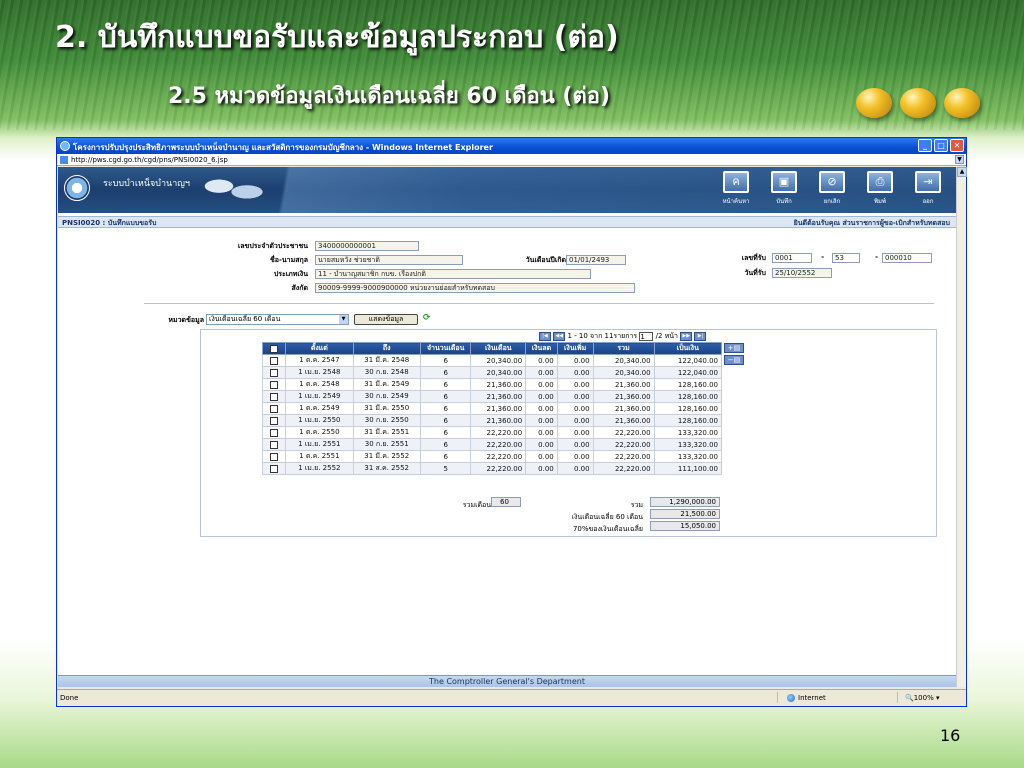  What do you see at coordinates (784, 188) in the screenshot?
I see `save-button: ▣ บันทึก` at bounding box center [784, 188].